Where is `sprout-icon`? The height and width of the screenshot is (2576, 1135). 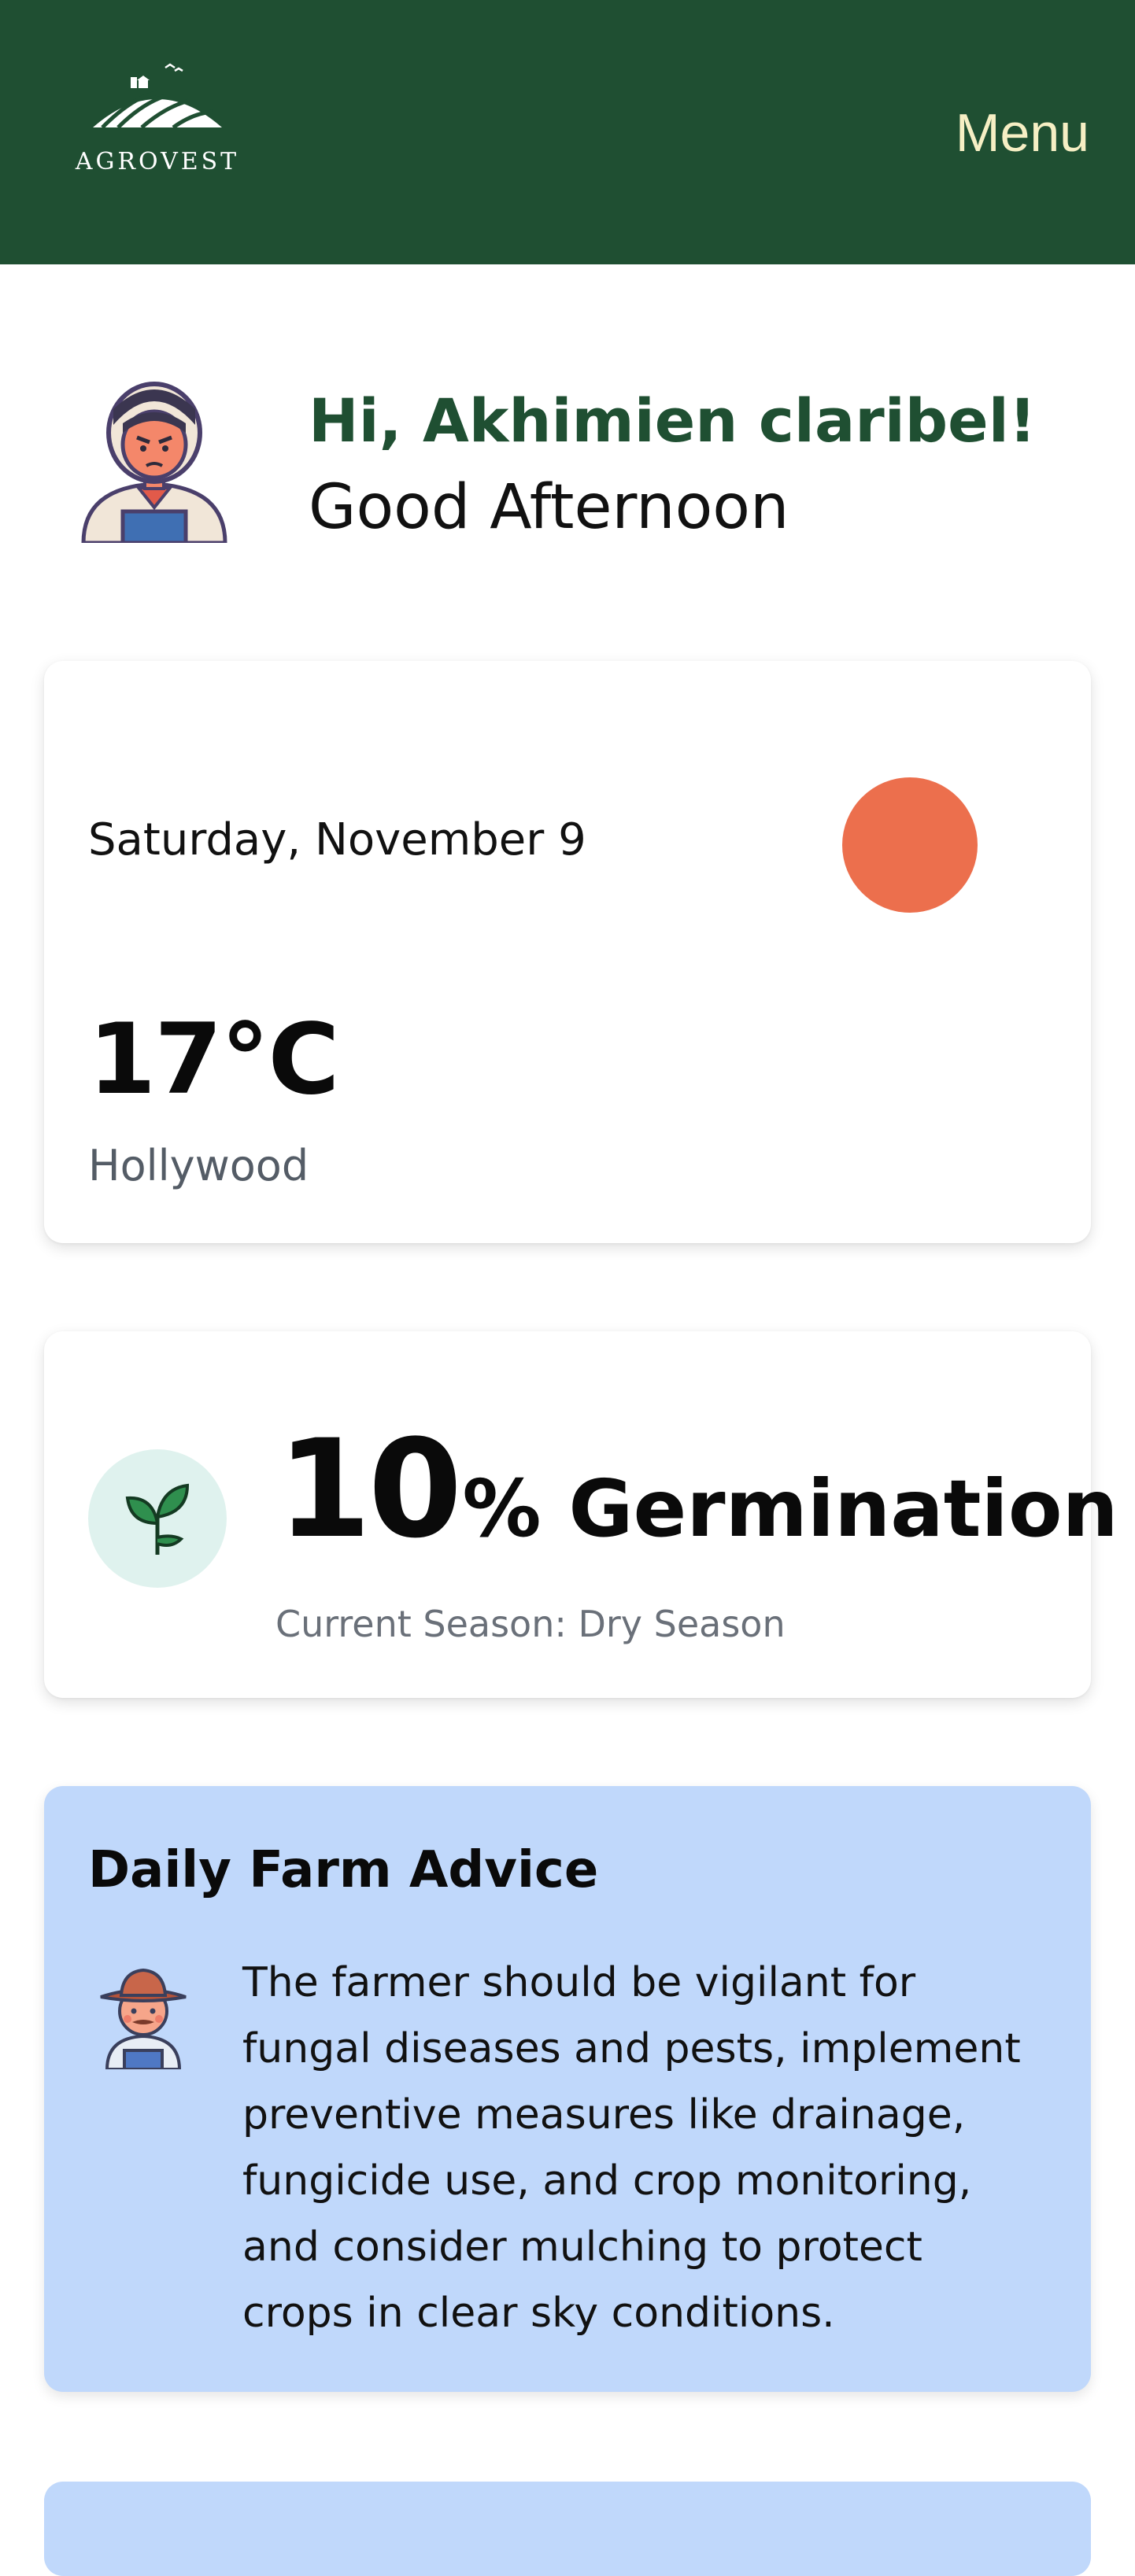 sprout-icon is located at coordinates (157, 1519).